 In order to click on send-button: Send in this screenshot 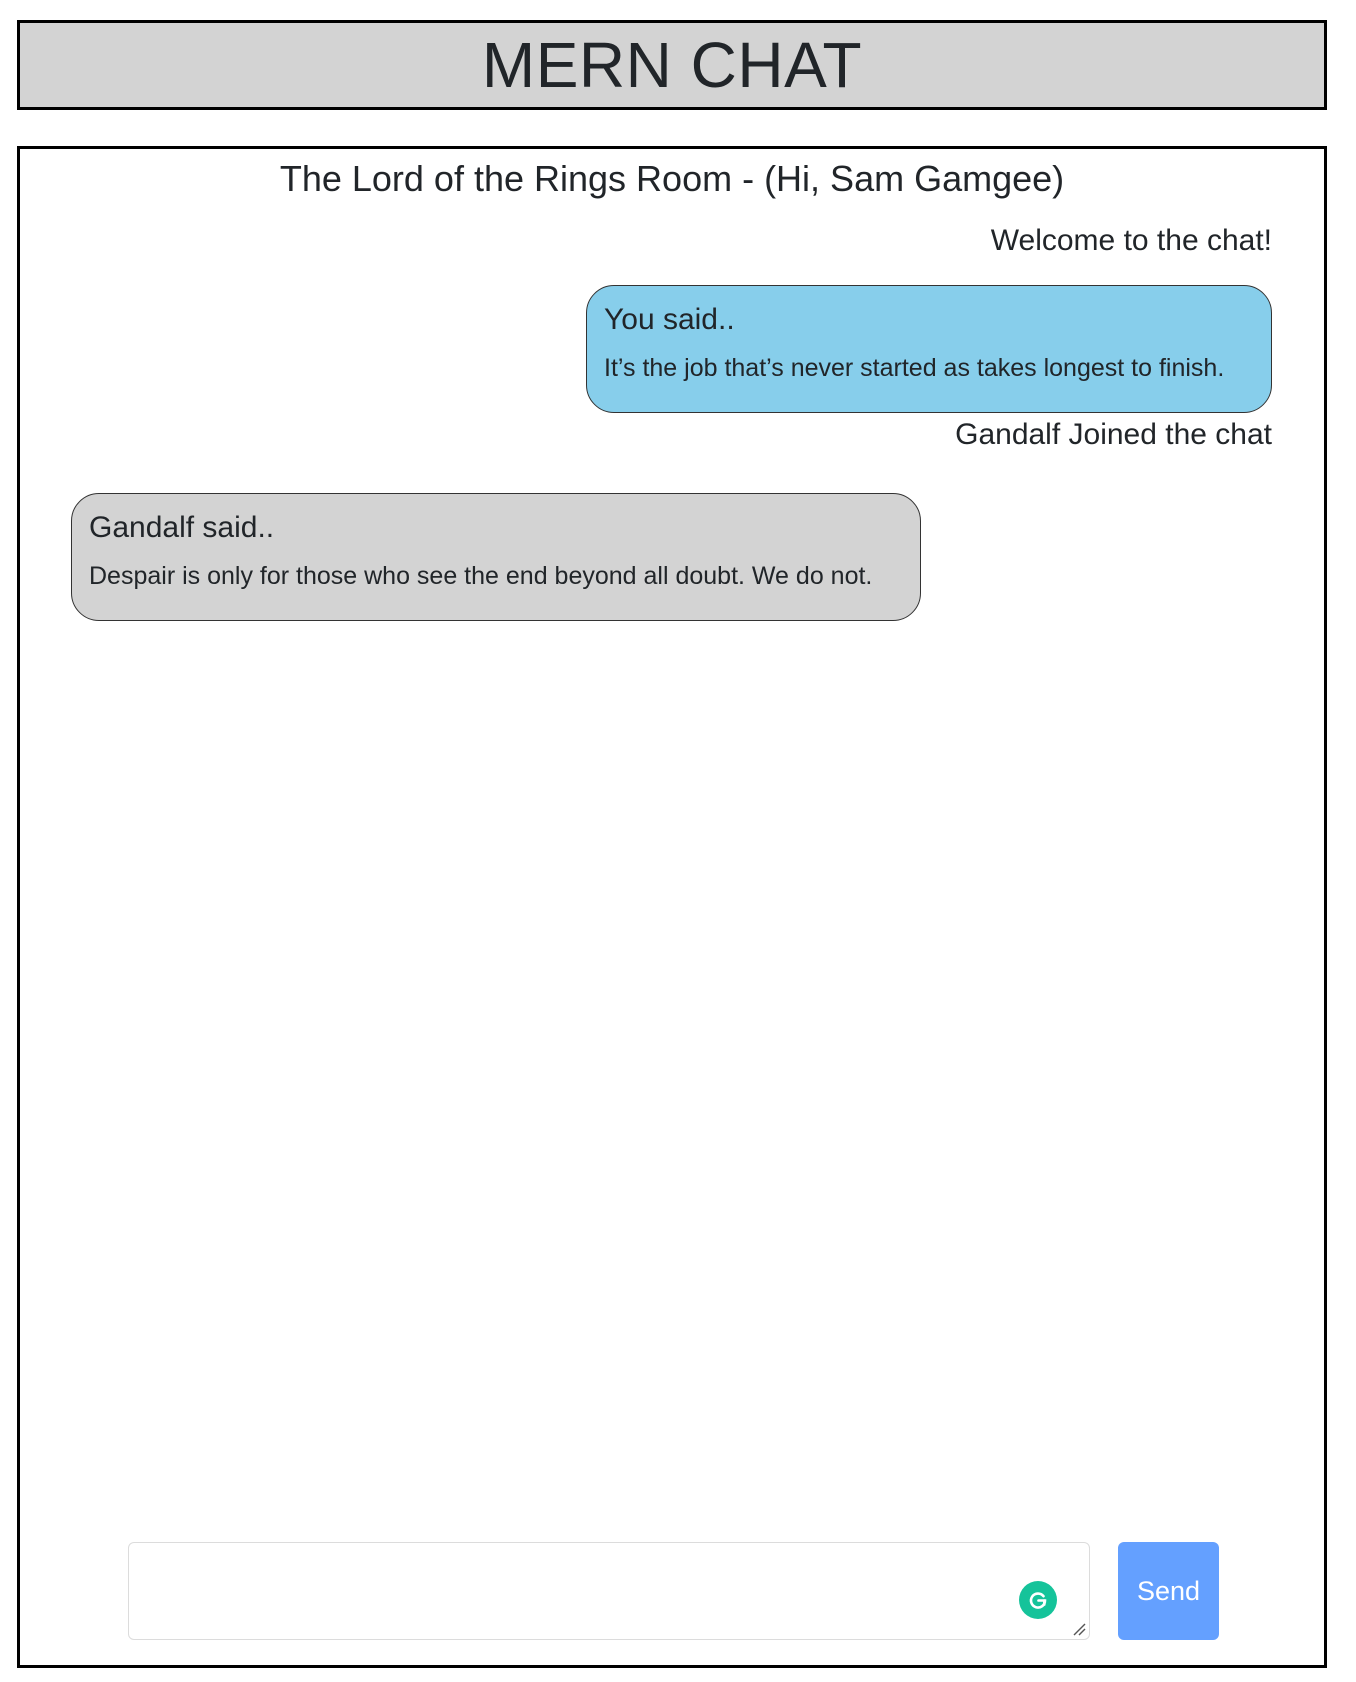, I will do `click(1168, 1591)`.